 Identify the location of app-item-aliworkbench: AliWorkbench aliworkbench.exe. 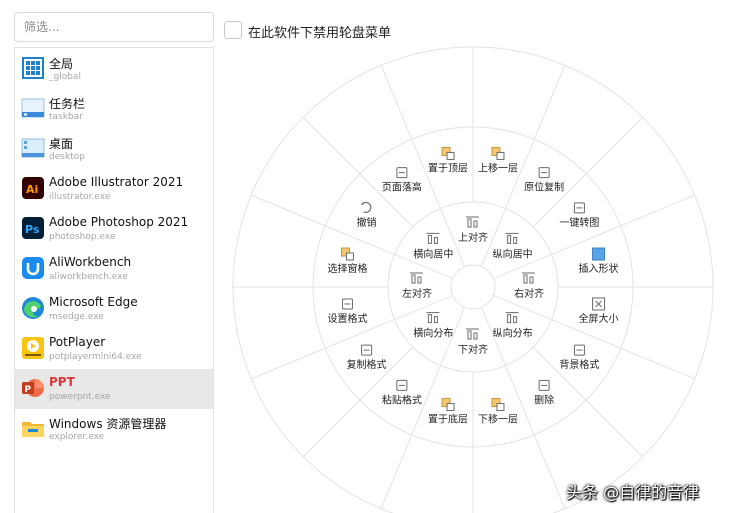
(114, 269).